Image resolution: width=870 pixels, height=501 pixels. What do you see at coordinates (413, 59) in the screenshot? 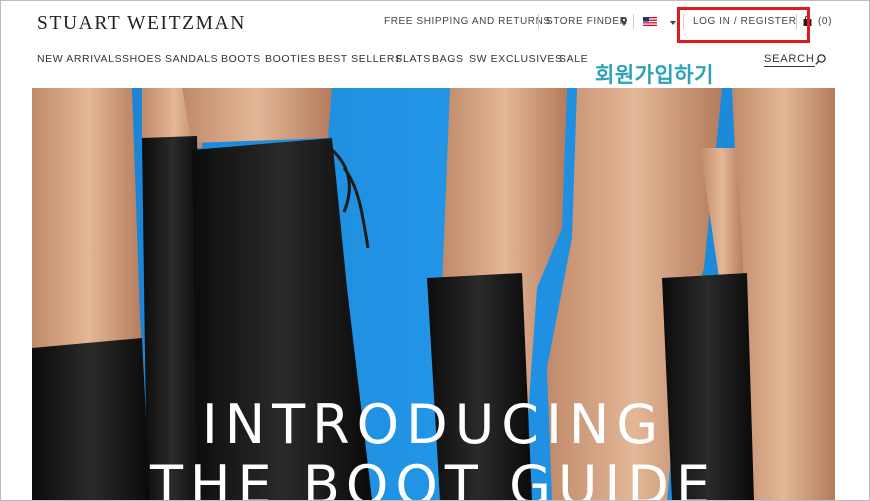
I see `nav-item-flats: FLATS` at bounding box center [413, 59].